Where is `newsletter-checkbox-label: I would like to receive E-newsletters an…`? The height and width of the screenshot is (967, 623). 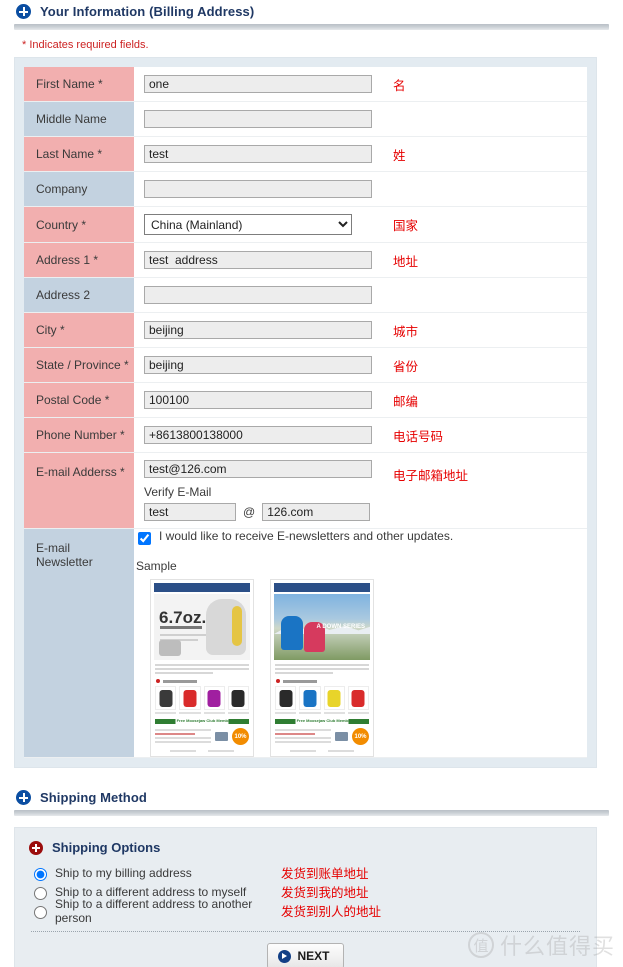
newsletter-checkbox-label: I would like to receive E-newsletters an… is located at coordinates (306, 536).